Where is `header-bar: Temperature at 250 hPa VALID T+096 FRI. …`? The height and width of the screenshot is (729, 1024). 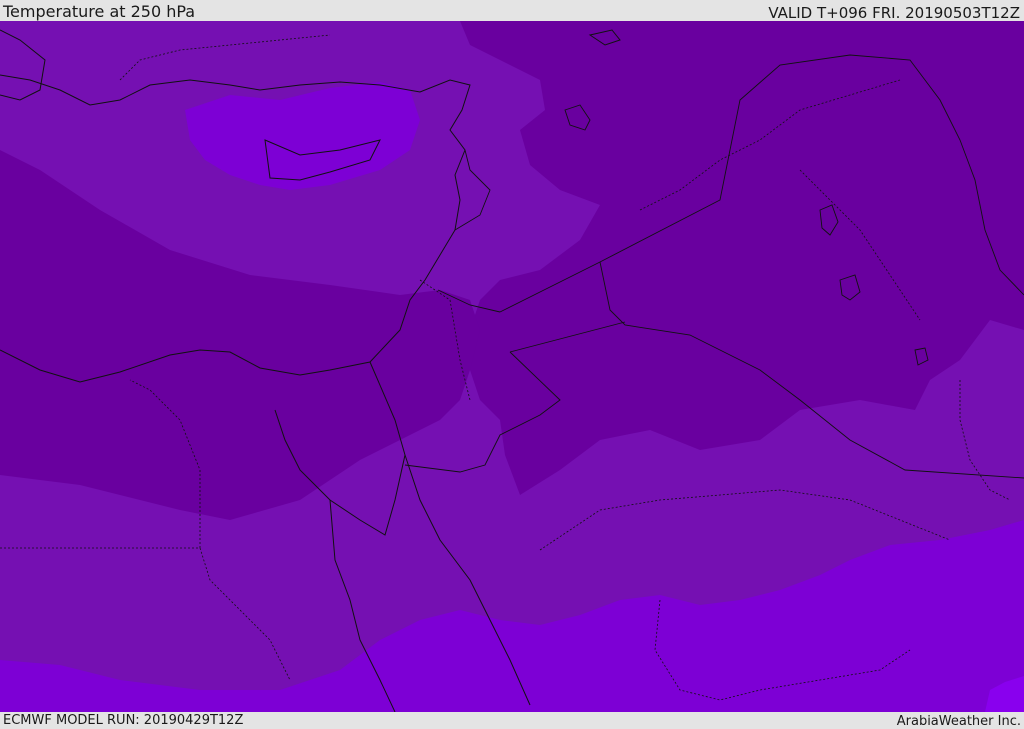 header-bar: Temperature at 250 hPa VALID T+096 FRI. … is located at coordinates (512, 11).